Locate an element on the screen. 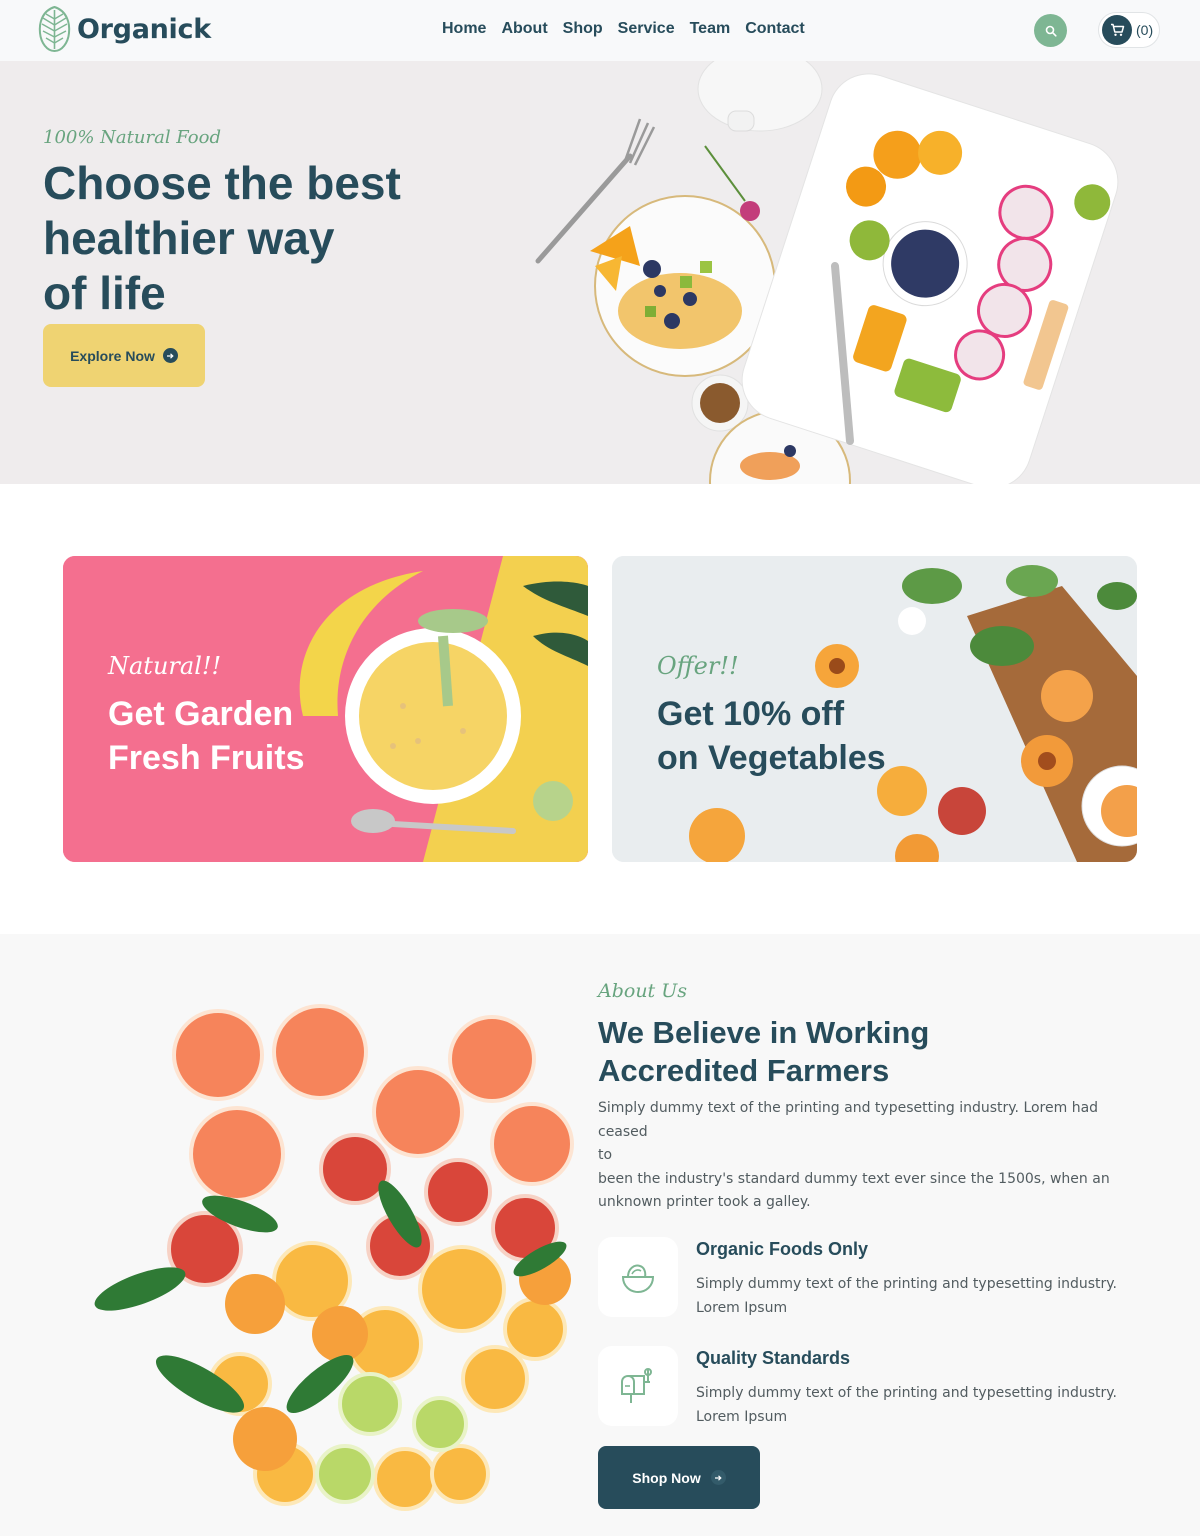 Image resolution: width=1200 pixels, height=1536 pixels. offer-title-line: on Vegetables is located at coordinates (771, 758).